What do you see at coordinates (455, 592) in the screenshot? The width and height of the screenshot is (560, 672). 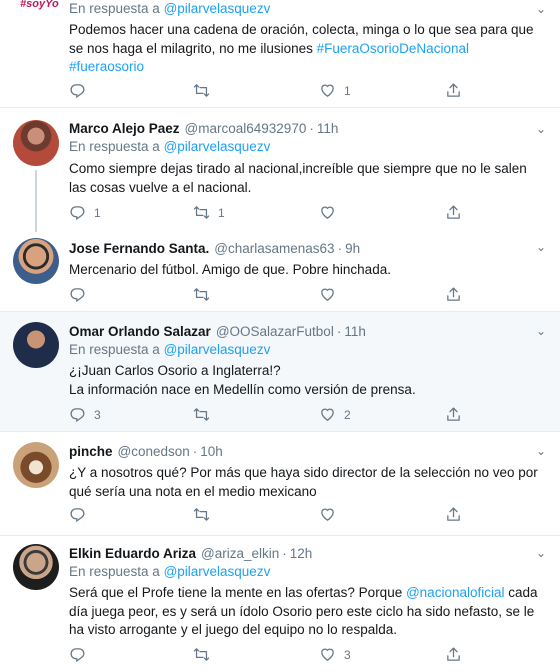 I see `mention-link: @nacionaloficial` at bounding box center [455, 592].